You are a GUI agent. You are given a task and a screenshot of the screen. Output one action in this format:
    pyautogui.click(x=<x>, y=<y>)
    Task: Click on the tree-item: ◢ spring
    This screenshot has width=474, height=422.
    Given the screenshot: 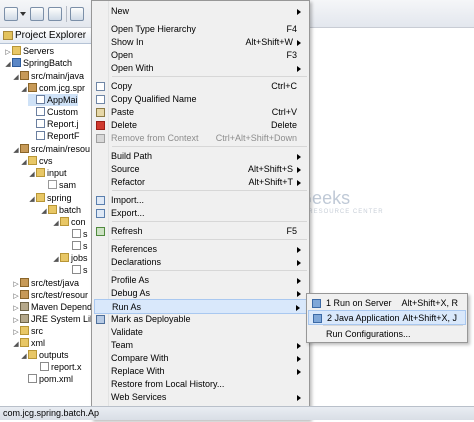 What is the action you would take?
    pyautogui.click(x=50, y=198)
    